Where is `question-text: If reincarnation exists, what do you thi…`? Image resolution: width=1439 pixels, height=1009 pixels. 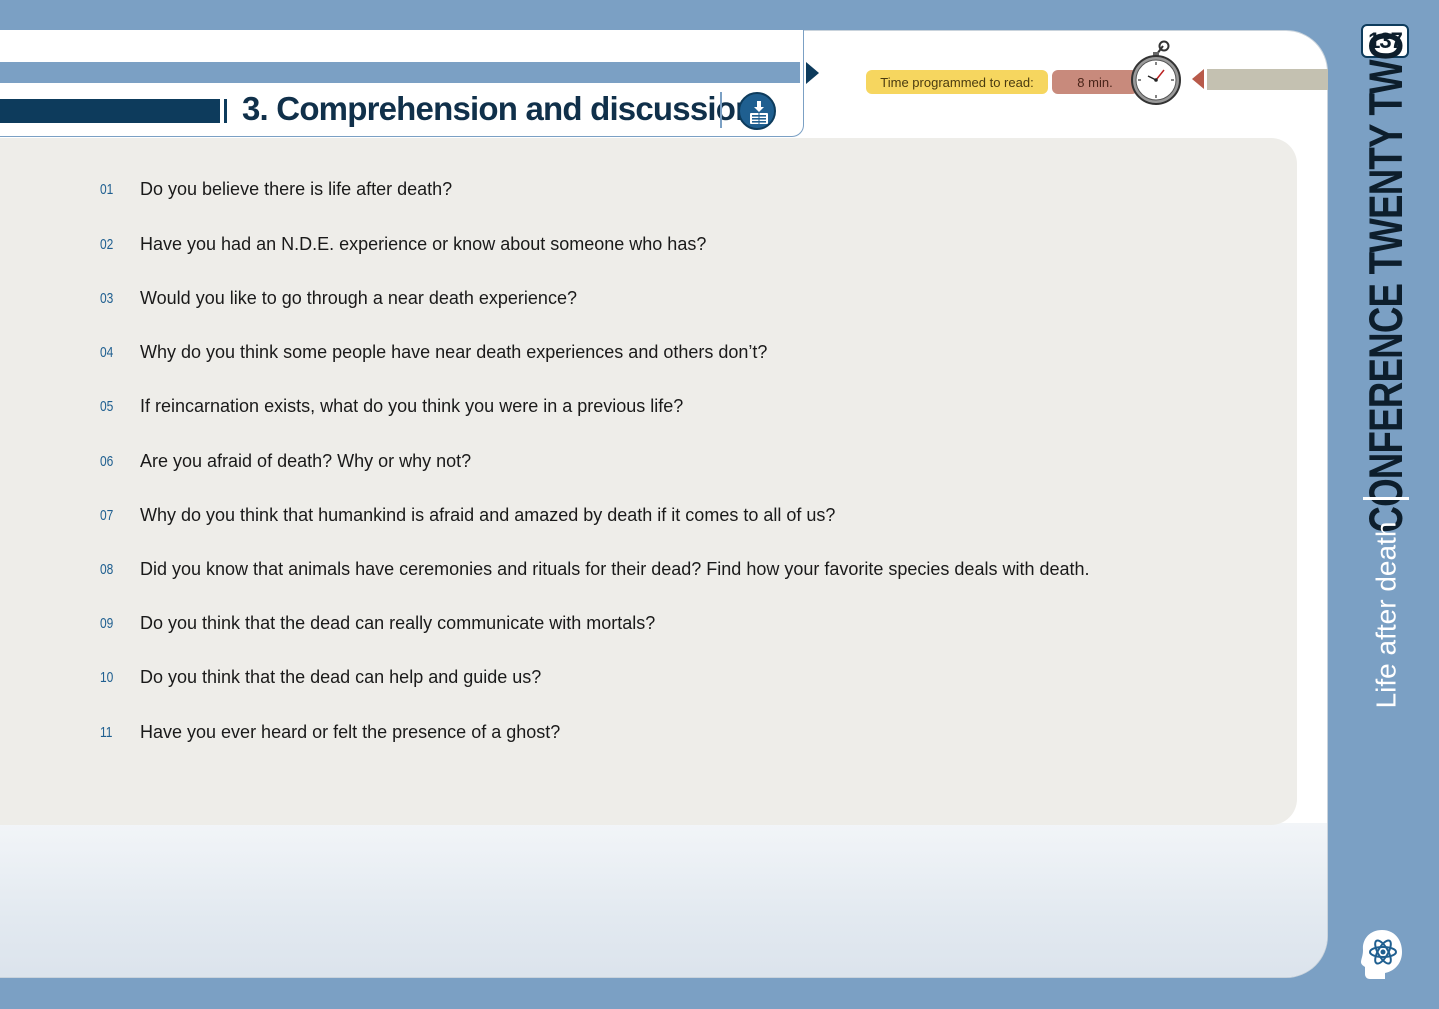
question-text: If reincarnation exists, what do you thi… is located at coordinates (412, 405).